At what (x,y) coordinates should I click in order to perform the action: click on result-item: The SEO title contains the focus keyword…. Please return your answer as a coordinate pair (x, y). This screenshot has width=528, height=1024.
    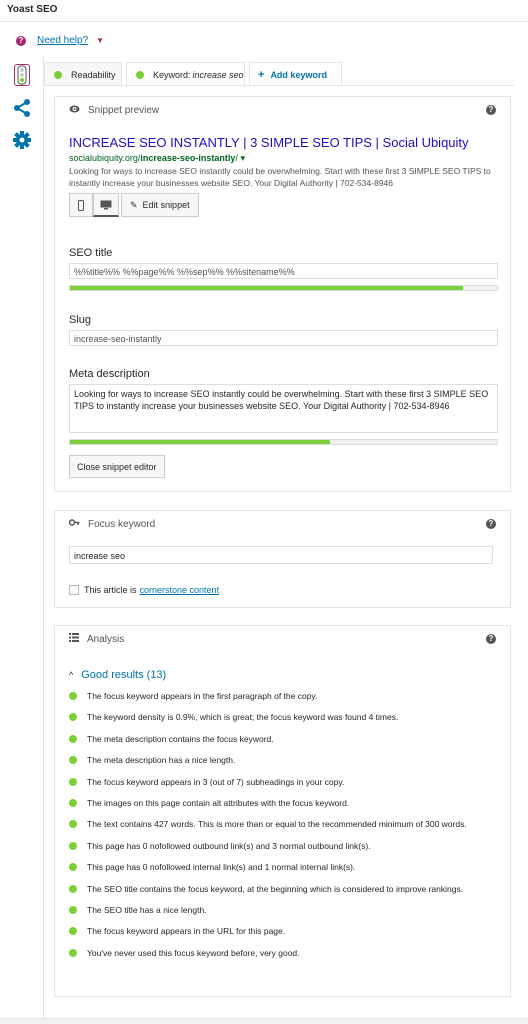
    Looking at the image, I should click on (279, 889).